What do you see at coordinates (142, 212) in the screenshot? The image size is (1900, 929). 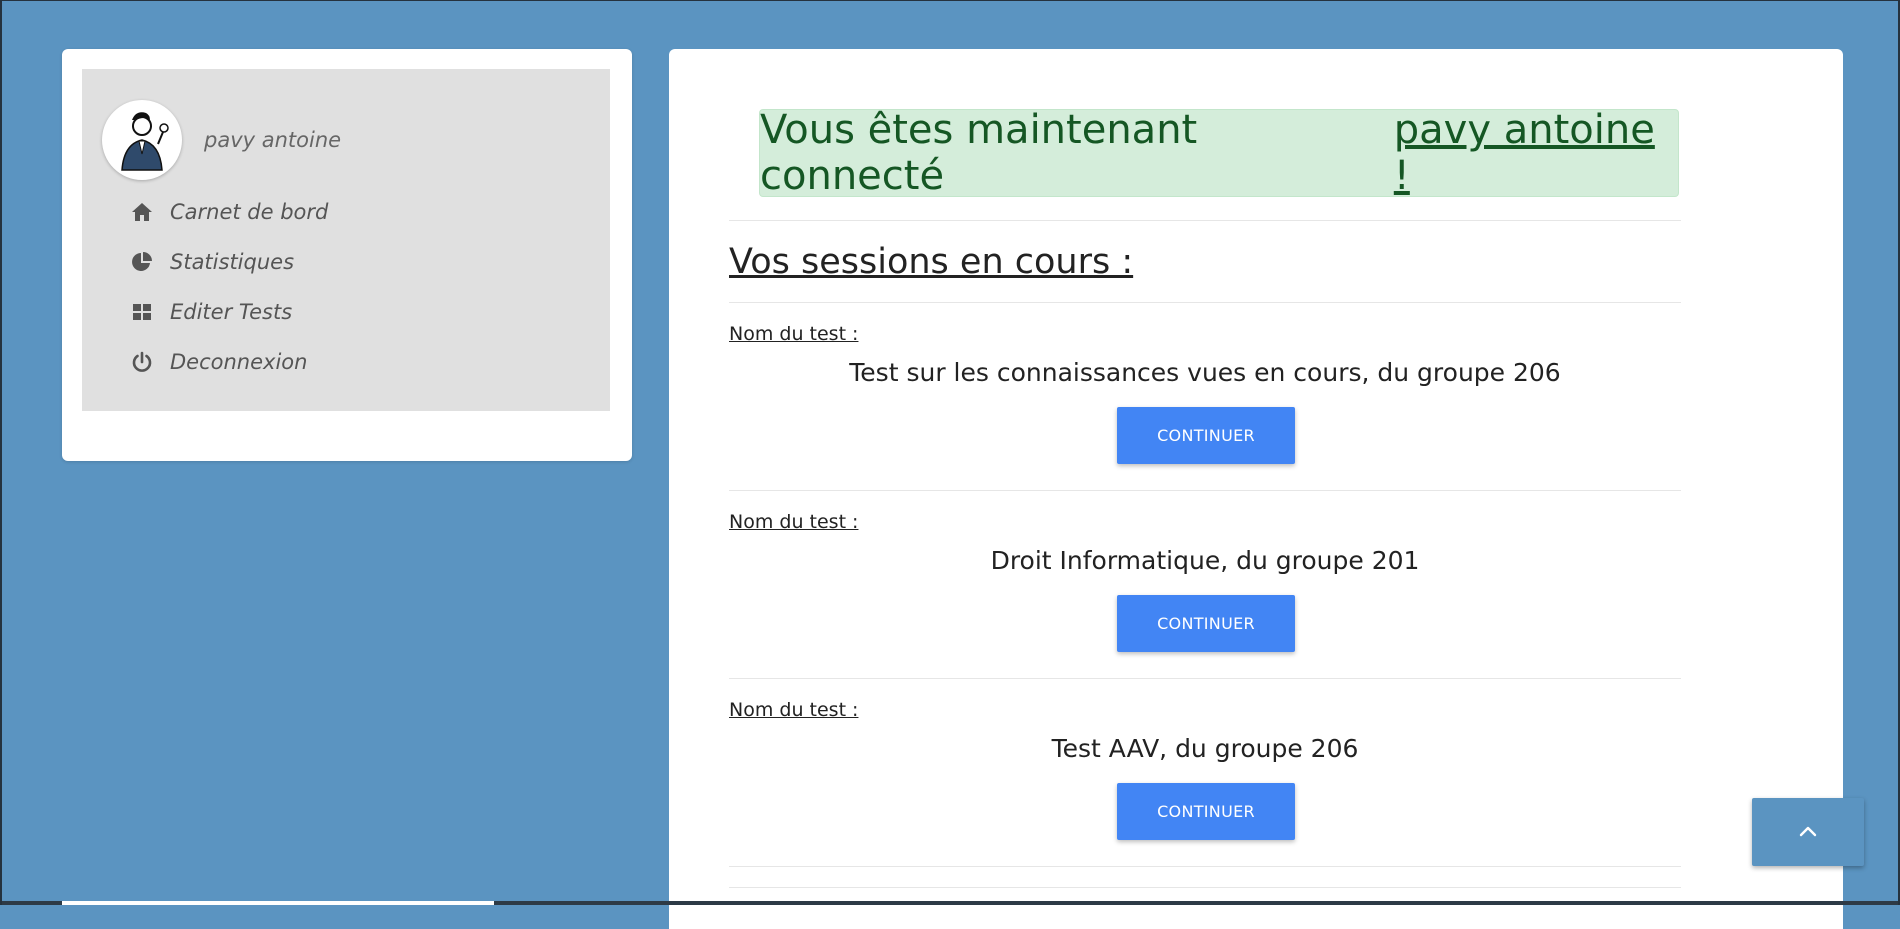 I see `home-icon` at bounding box center [142, 212].